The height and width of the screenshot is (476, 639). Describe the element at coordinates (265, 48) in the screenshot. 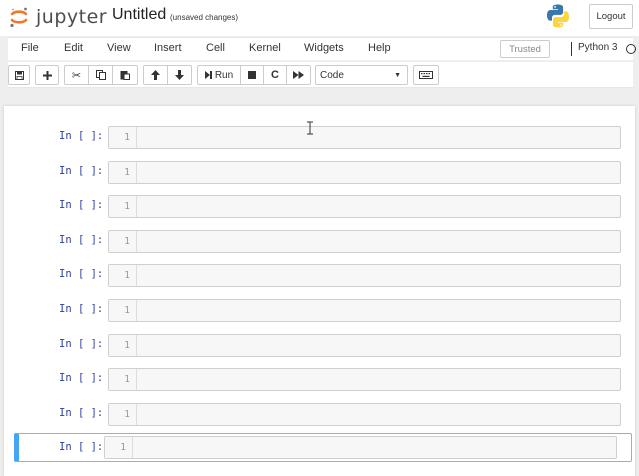

I see `menu-kernel: Kernel` at that location.